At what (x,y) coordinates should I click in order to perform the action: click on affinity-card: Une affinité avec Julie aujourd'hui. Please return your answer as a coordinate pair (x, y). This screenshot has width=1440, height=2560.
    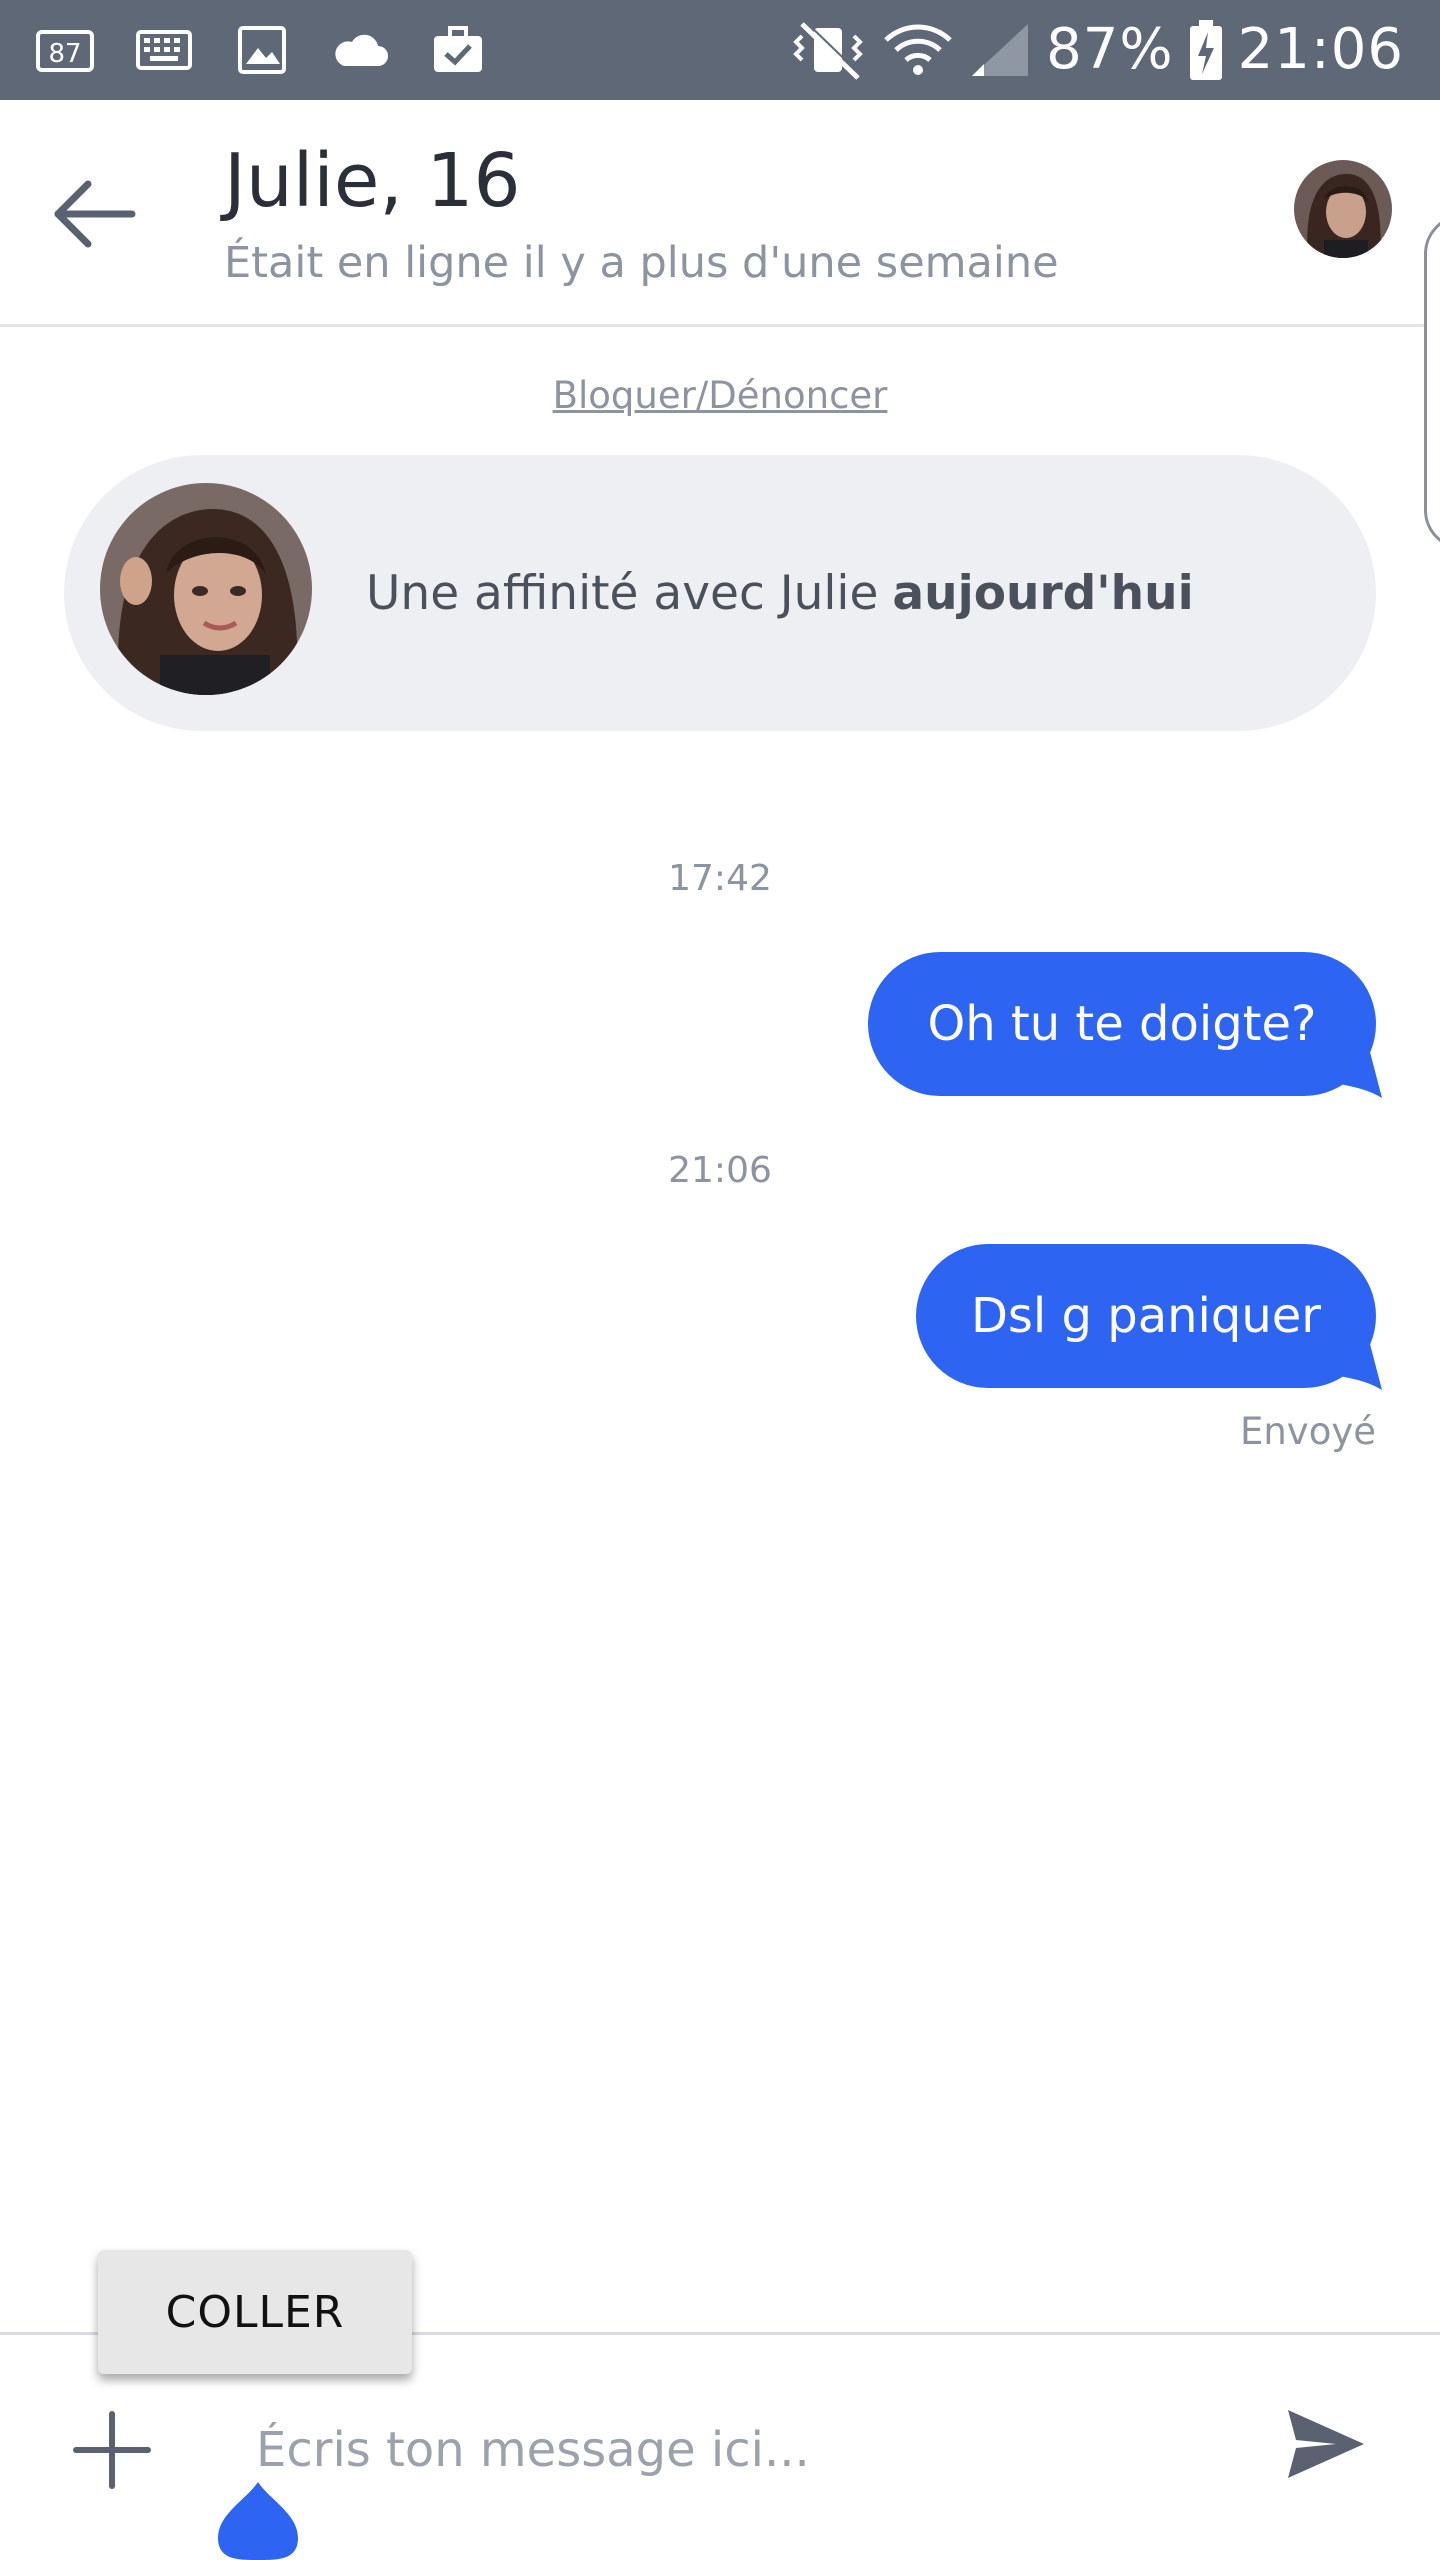
    Looking at the image, I should click on (720, 593).